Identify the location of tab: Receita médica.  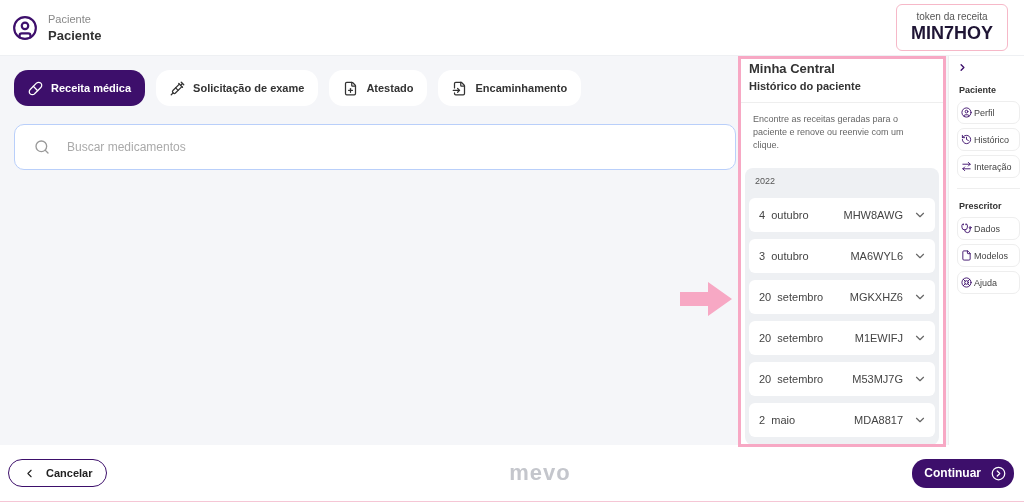
(80, 88).